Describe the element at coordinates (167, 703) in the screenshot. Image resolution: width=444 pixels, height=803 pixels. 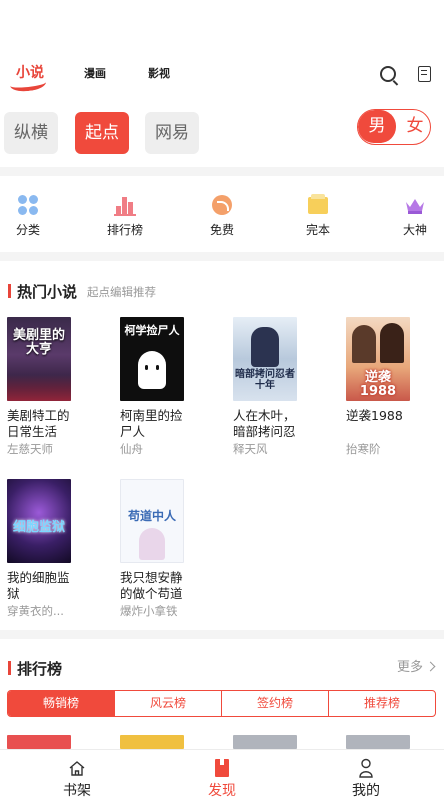
I see `tab-trending: 风云榜` at that location.